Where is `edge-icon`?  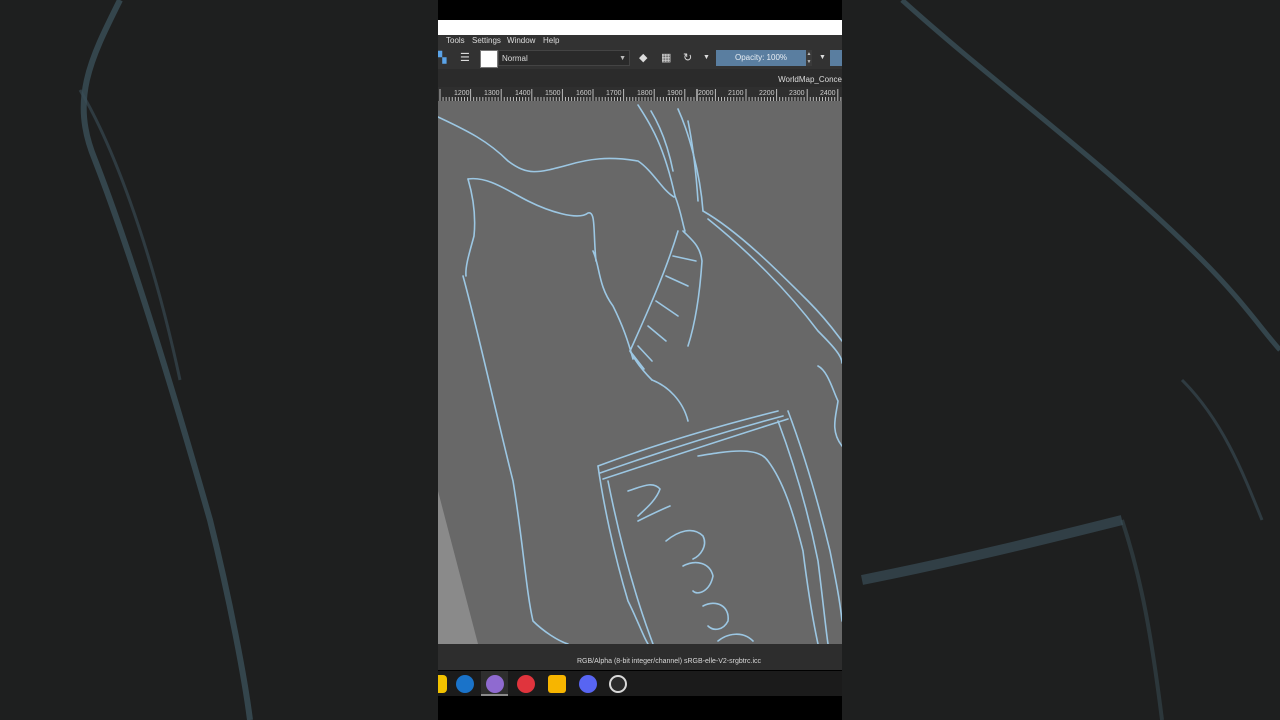
edge-icon is located at coordinates (465, 684).